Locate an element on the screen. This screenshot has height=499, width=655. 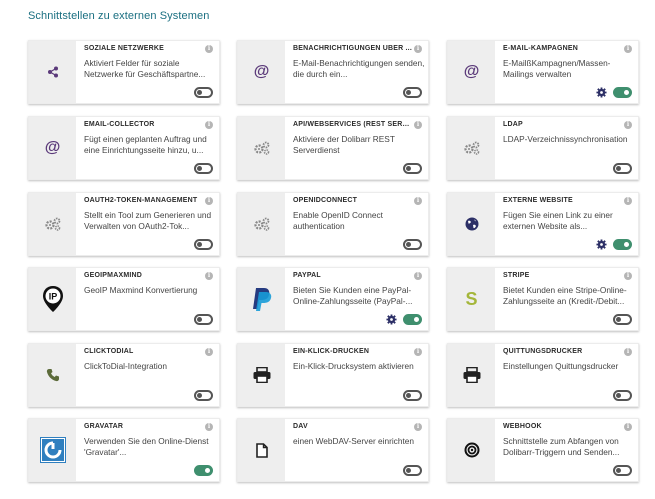
module-name: E-MAIL-KAMPAGNEN is located at coordinates (541, 48).